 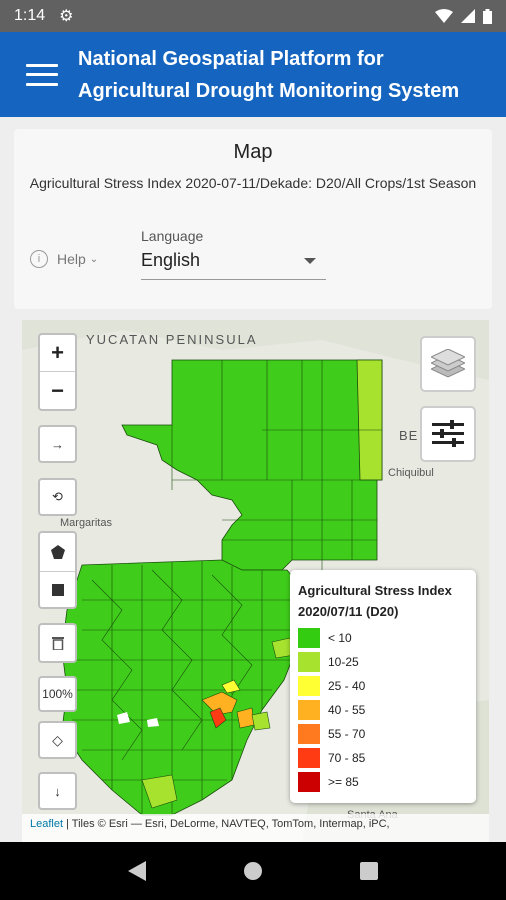 What do you see at coordinates (253, 16) in the screenshot?
I see `status-bar: 1:14 ⚙` at bounding box center [253, 16].